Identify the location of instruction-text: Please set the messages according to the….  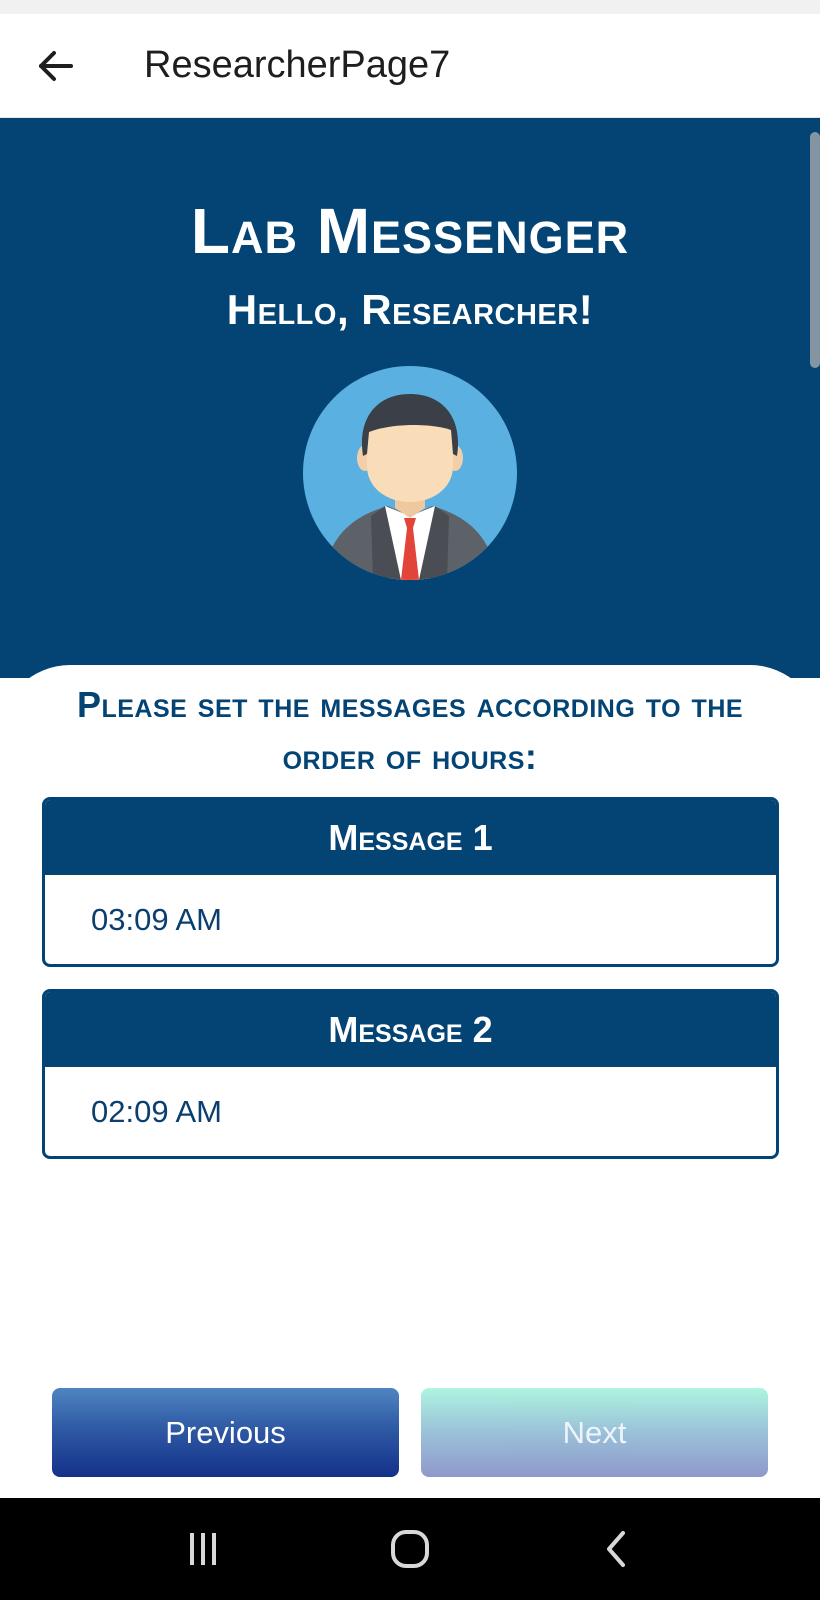
(410, 730).